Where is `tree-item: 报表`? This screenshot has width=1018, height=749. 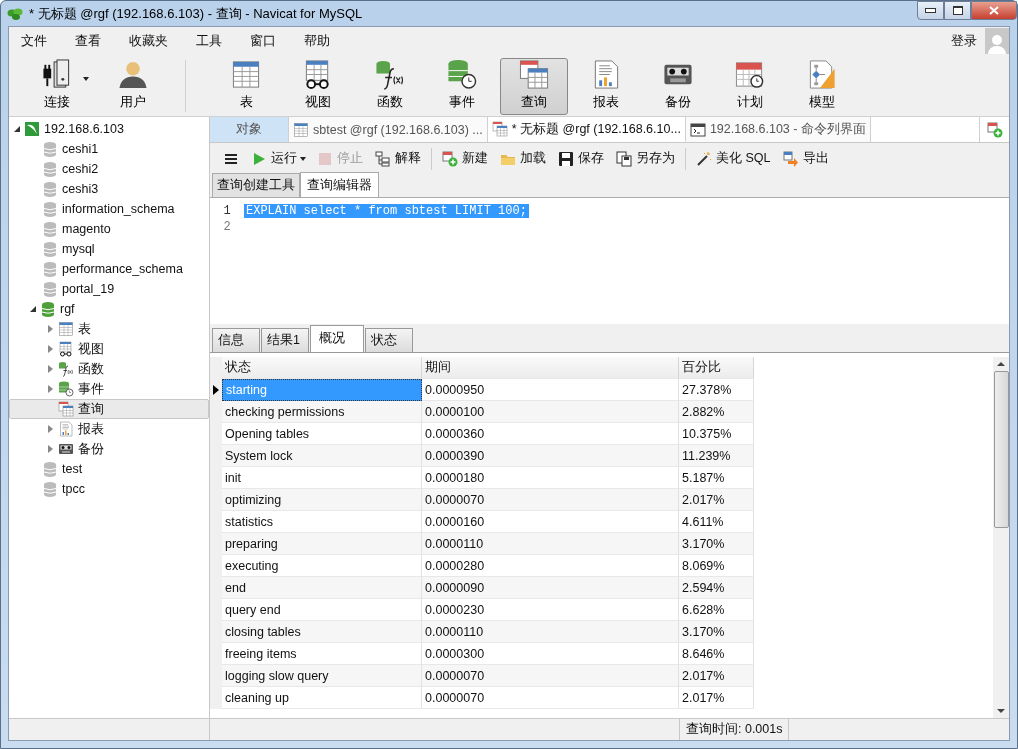
tree-item: 报表 is located at coordinates (109, 429).